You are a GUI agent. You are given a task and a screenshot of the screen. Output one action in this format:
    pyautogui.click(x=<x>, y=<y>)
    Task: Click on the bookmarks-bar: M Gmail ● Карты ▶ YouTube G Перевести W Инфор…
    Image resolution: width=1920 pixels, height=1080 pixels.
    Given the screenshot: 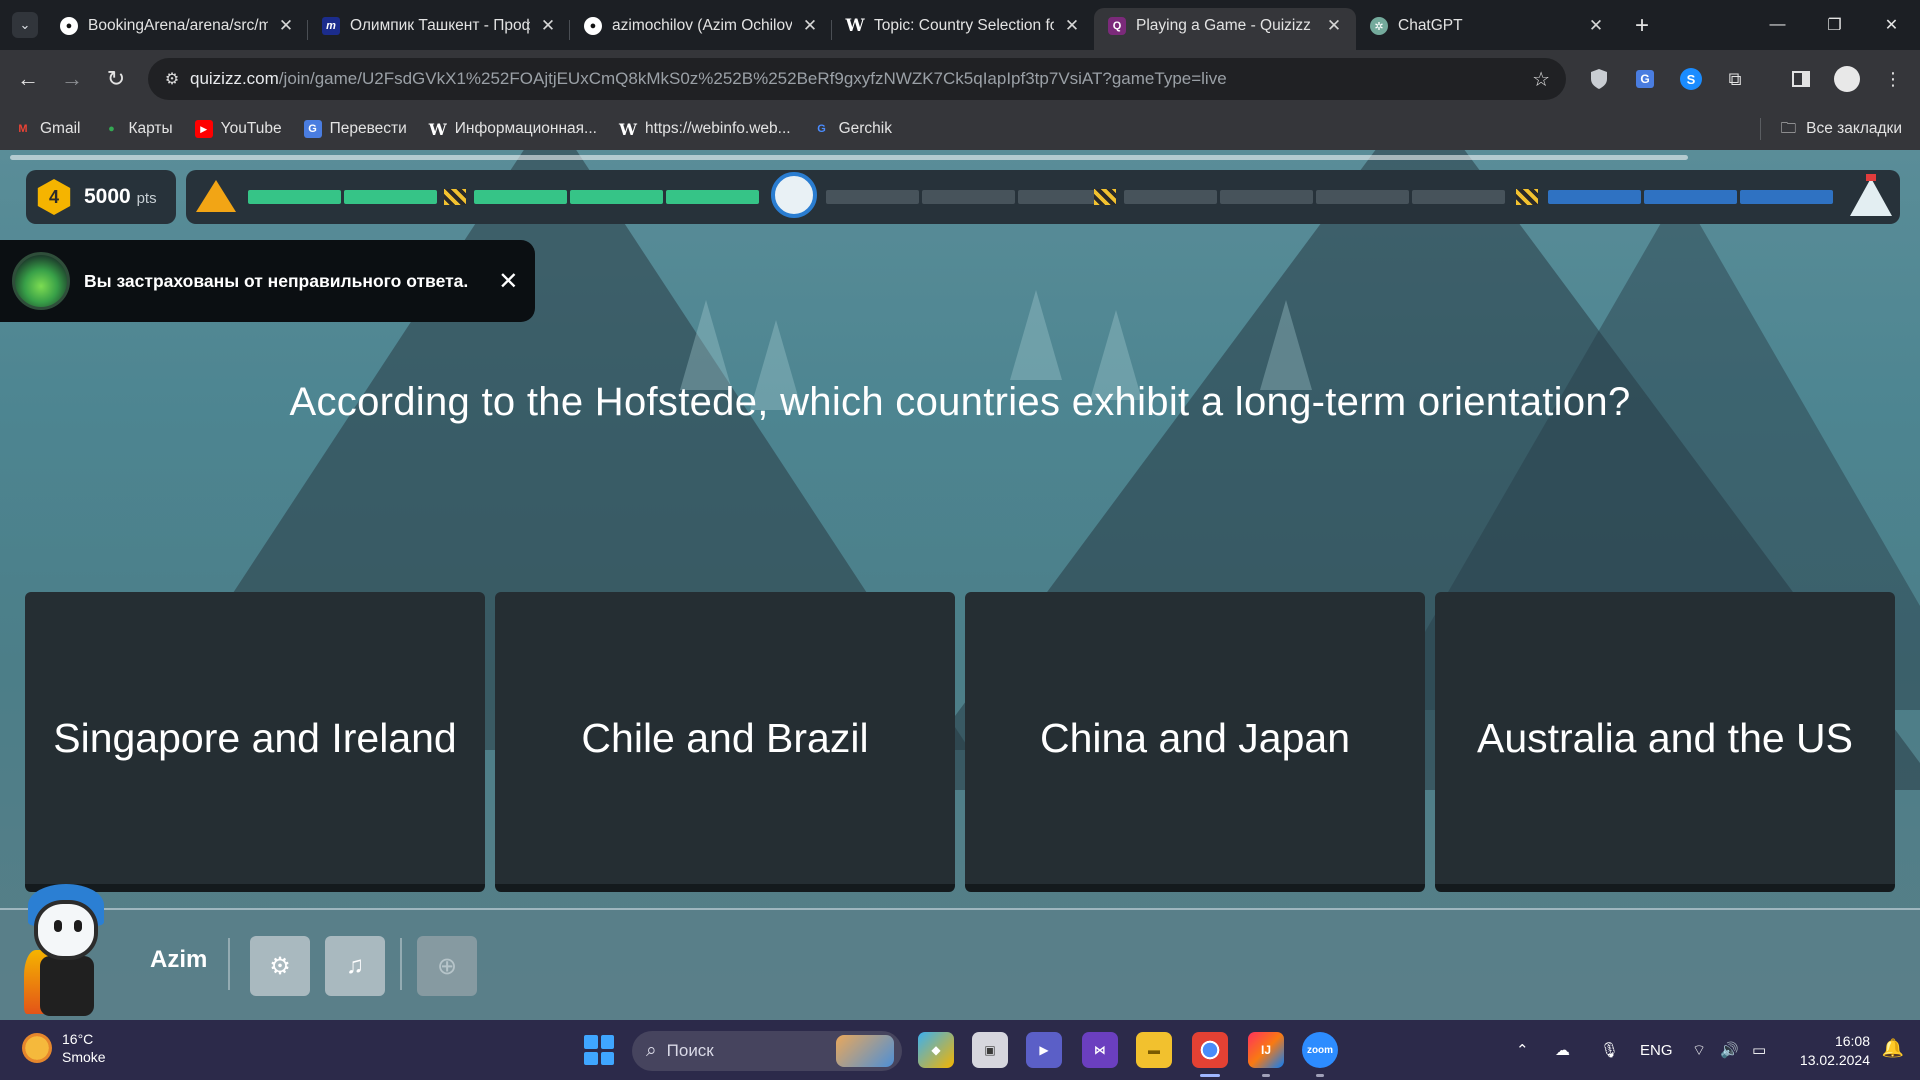 What is the action you would take?
    pyautogui.click(x=960, y=129)
    